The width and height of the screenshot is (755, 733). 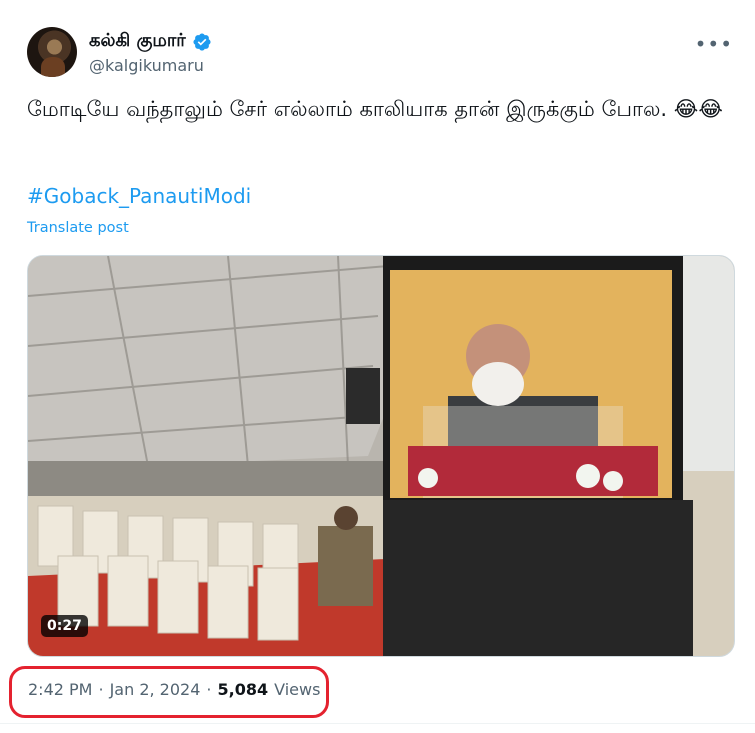 I want to click on avatar, so click(x=52, y=52).